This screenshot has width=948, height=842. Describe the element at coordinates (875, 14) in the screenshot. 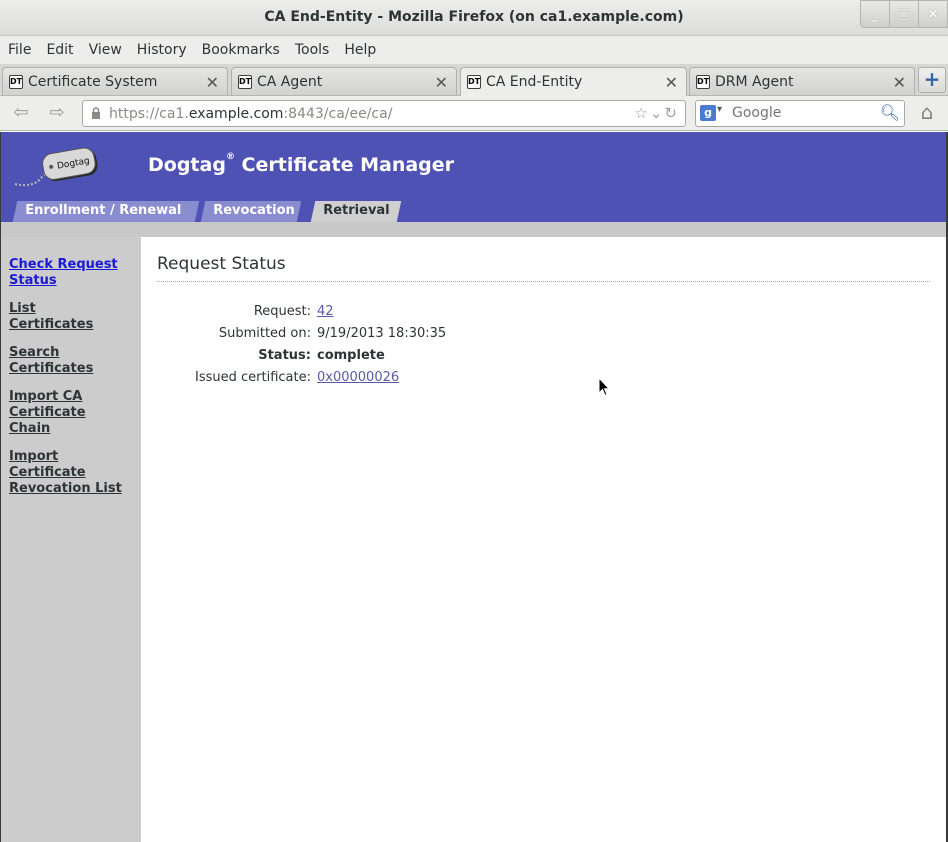

I see `minimize-button: _` at that location.